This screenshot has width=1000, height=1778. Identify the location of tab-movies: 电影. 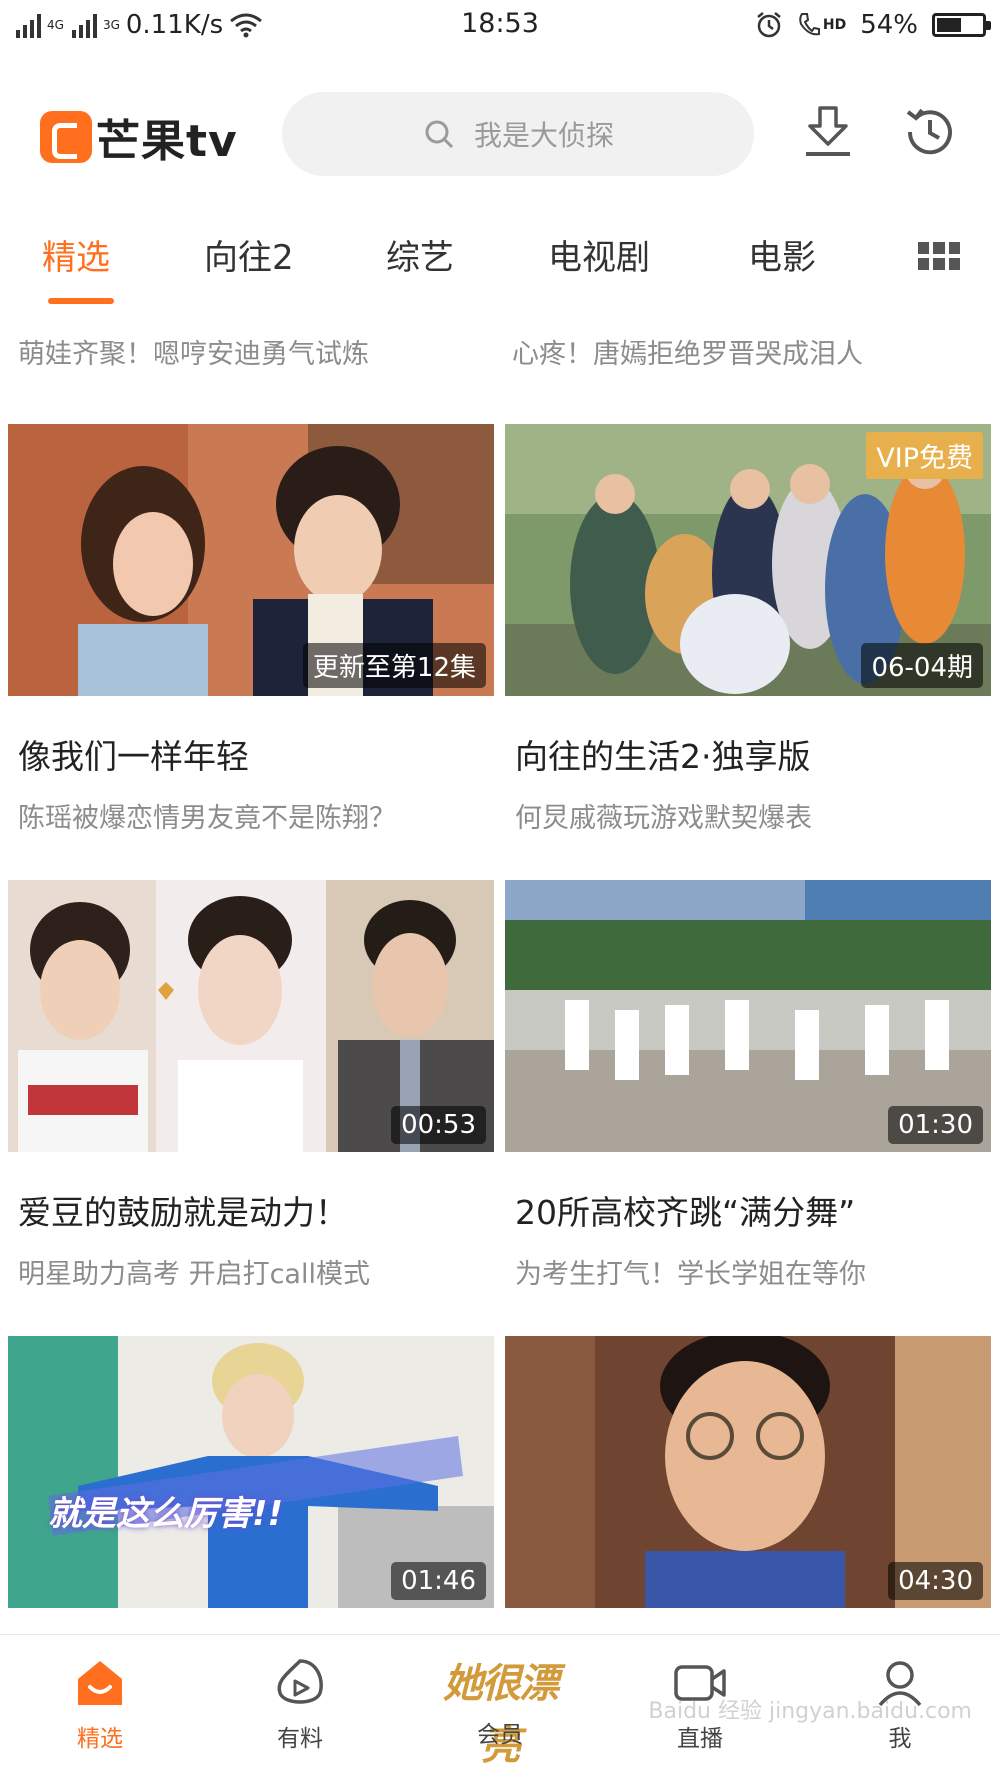
(782, 254).